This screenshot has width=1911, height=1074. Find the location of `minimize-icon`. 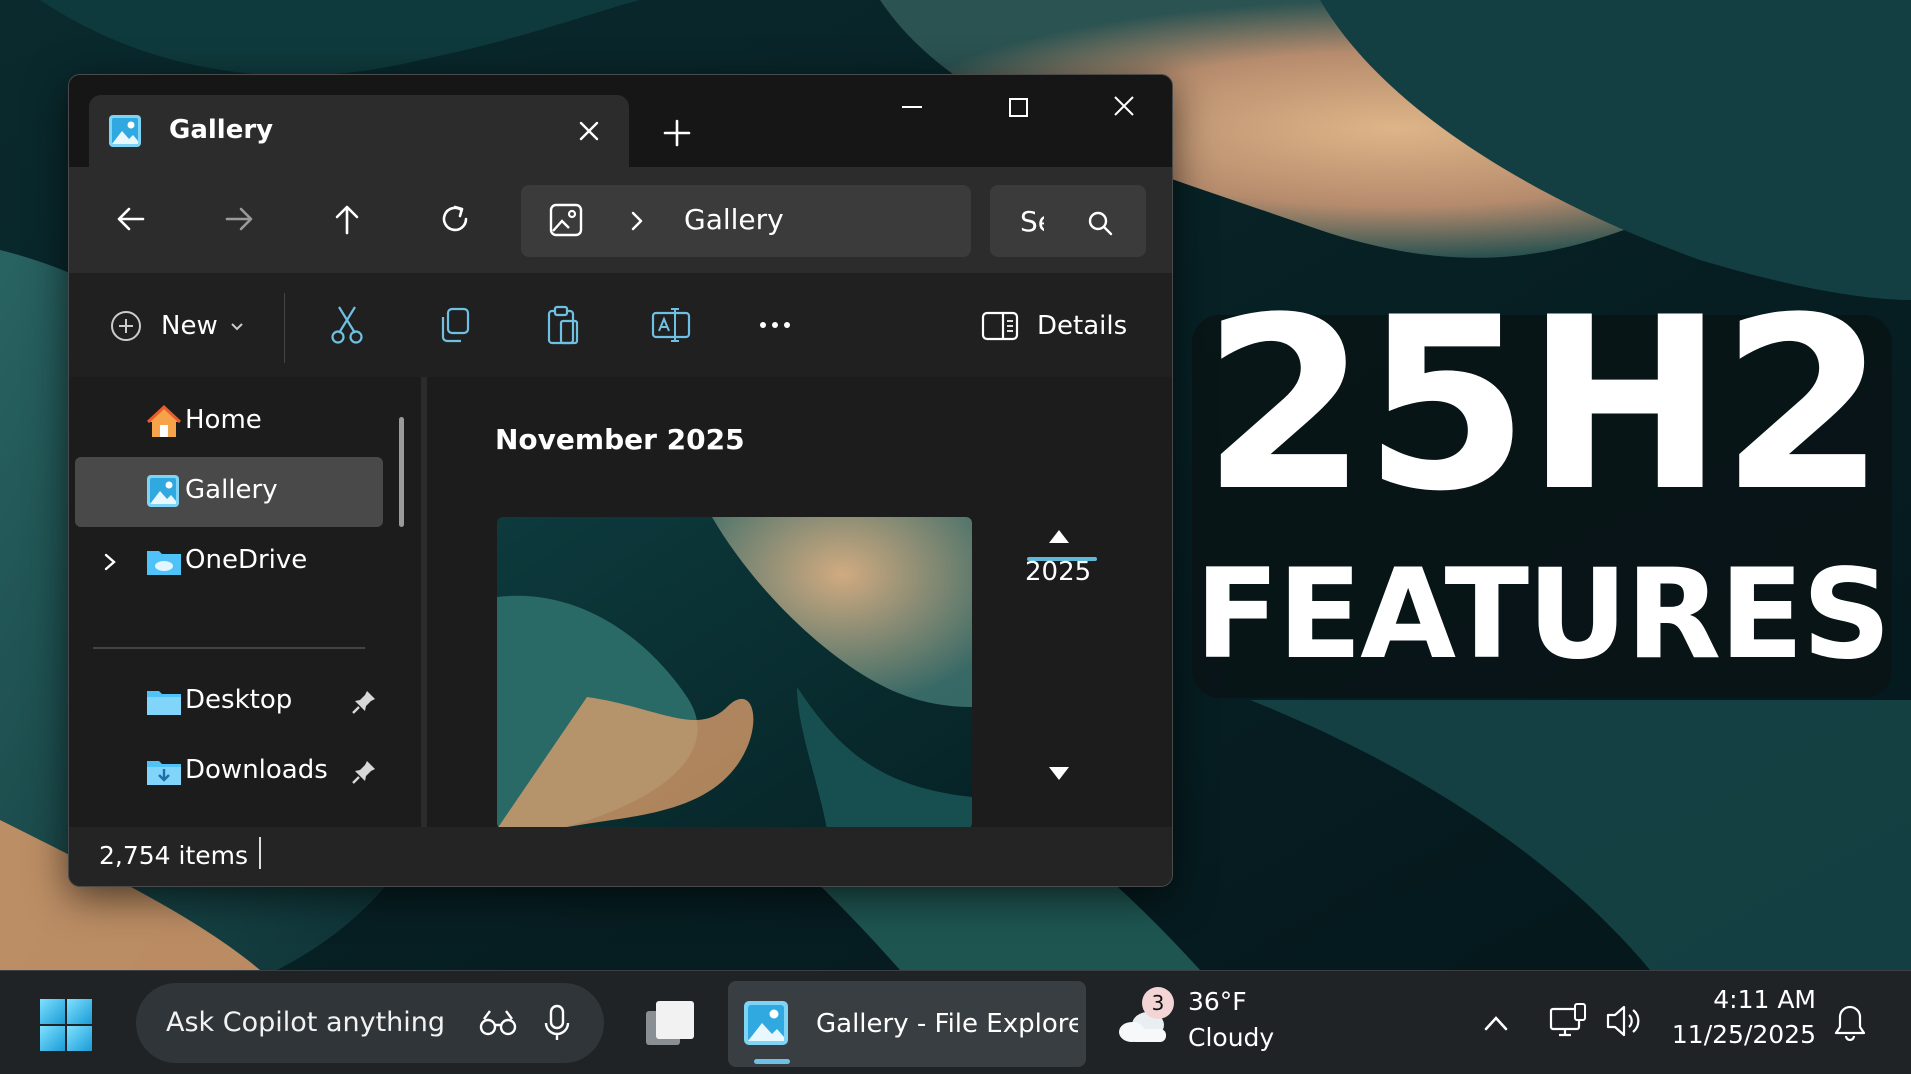

minimize-icon is located at coordinates (912, 107).